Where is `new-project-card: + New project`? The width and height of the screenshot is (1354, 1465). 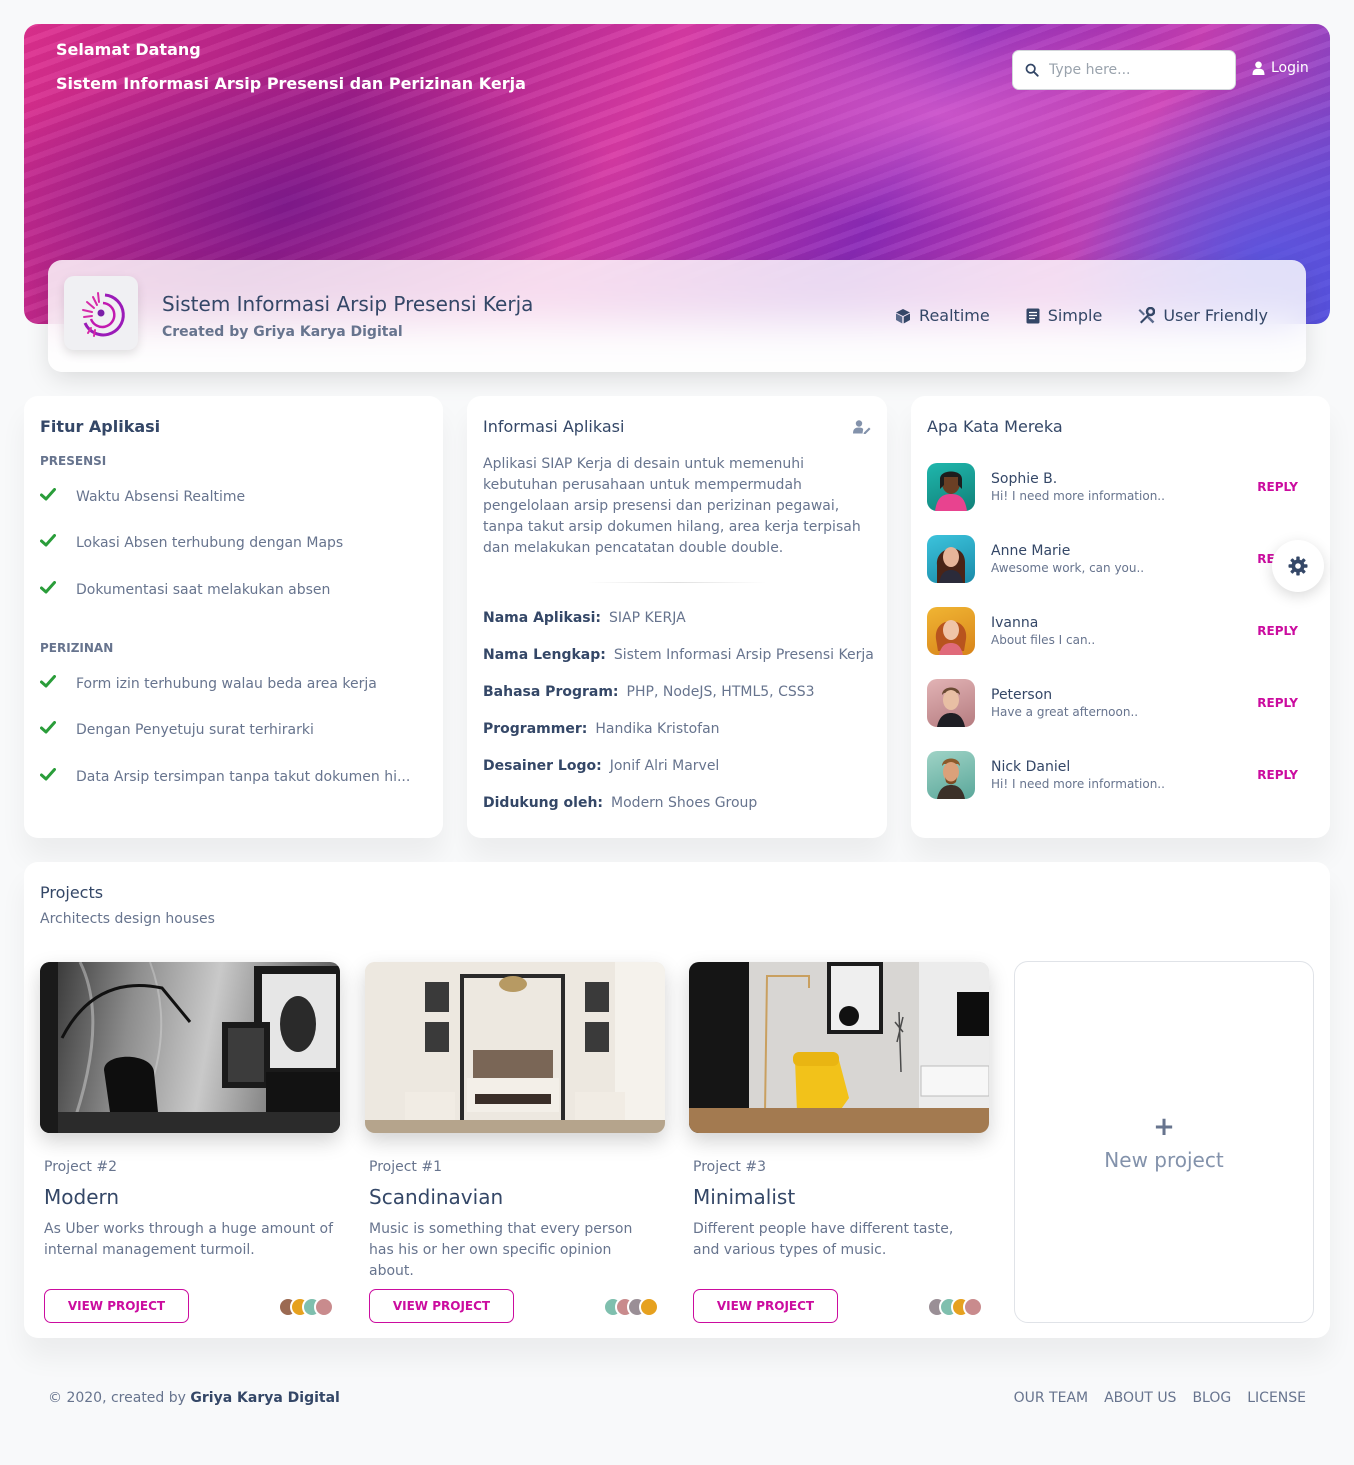
new-project-card: + New project is located at coordinates (1164, 1142).